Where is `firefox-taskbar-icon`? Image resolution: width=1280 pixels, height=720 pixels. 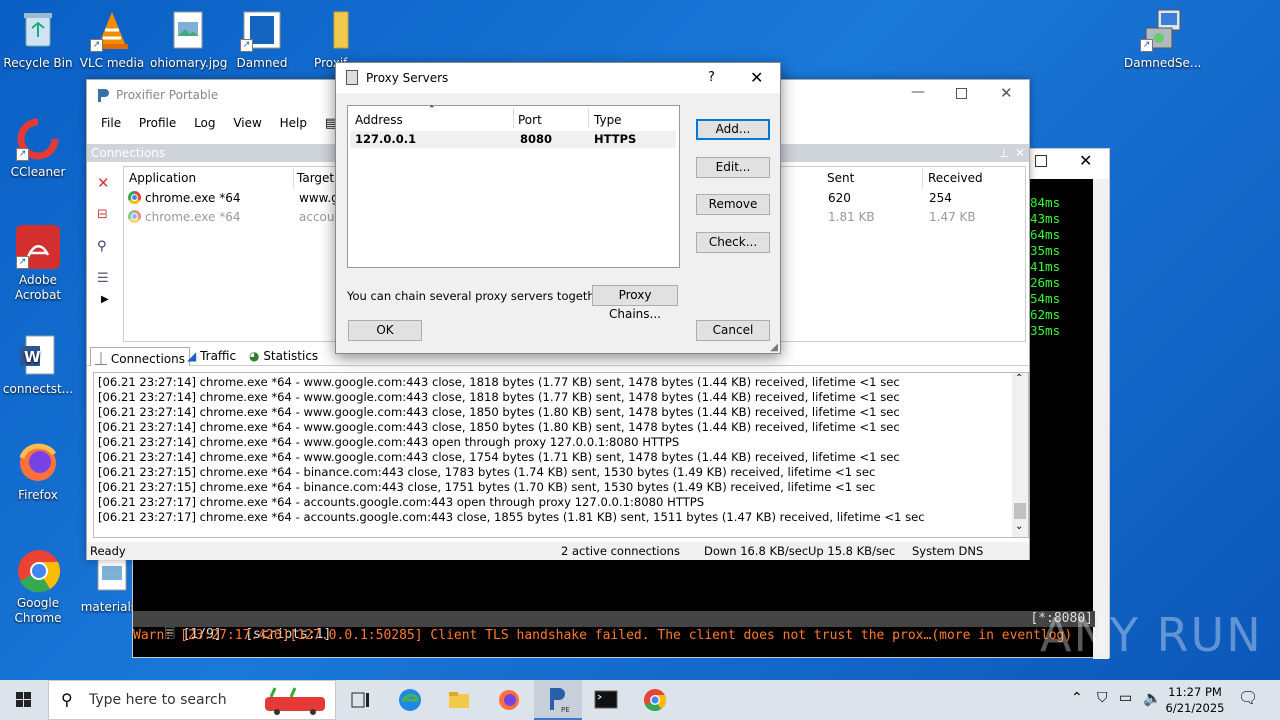 firefox-taskbar-icon is located at coordinates (509, 700).